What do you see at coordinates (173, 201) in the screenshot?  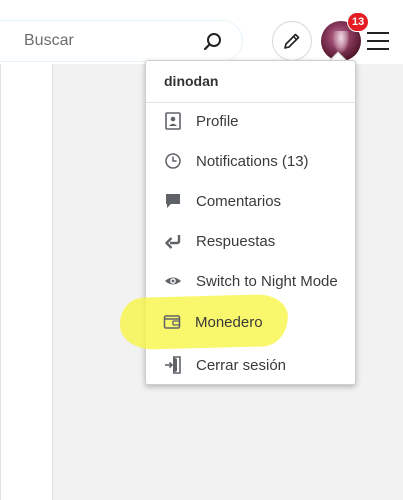 I see `comment-bubble-icon` at bounding box center [173, 201].